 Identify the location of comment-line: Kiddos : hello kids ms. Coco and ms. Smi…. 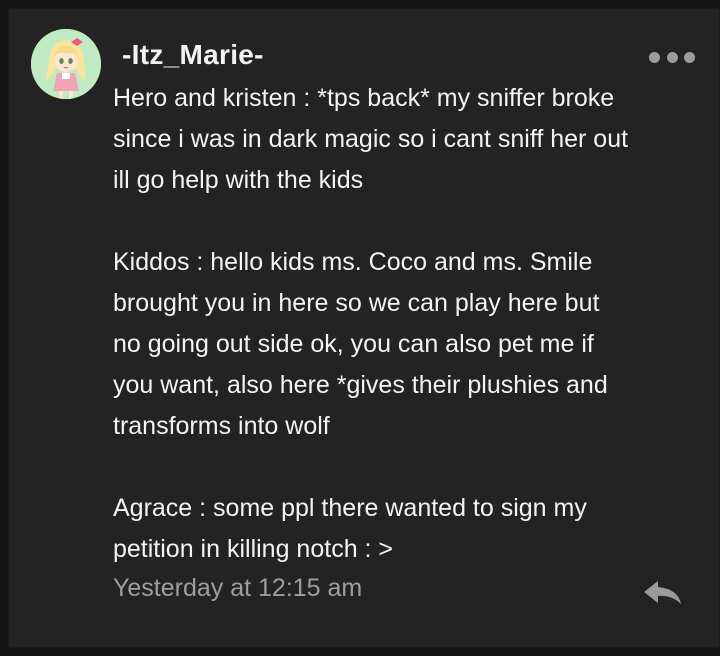
(353, 262).